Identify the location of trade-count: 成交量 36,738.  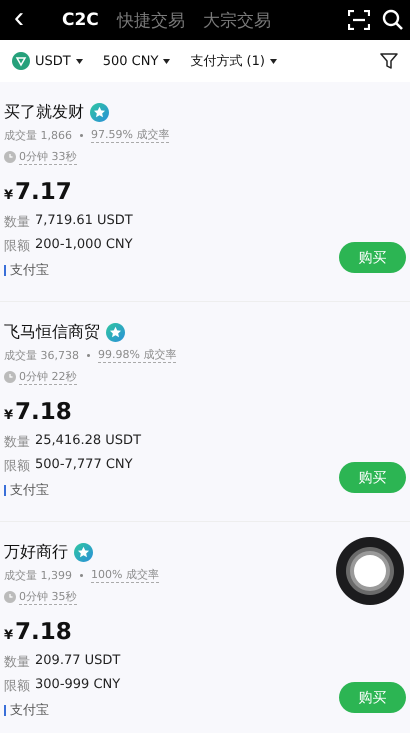
(41, 355).